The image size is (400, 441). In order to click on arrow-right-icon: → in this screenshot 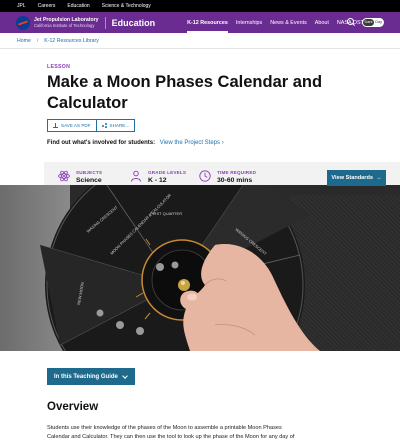, I will do `click(378, 178)`.